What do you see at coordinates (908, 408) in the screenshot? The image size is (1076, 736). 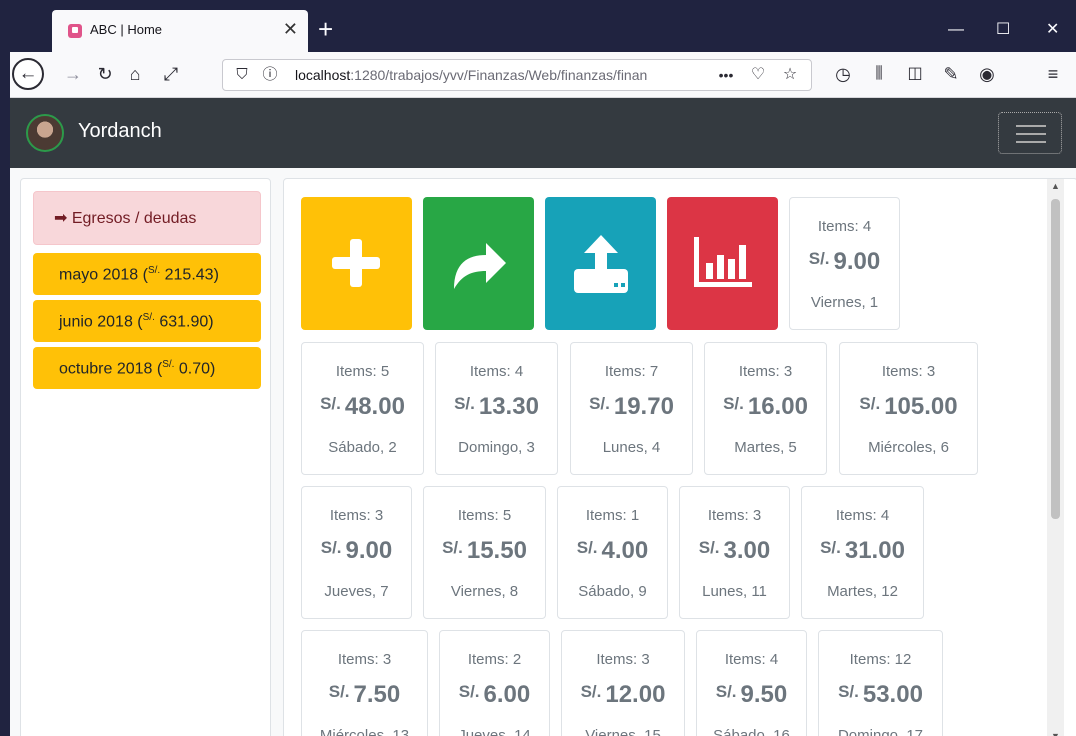 I see `day-card-6: Items: 3 S/. 105.00 Miércoles, 6` at bounding box center [908, 408].